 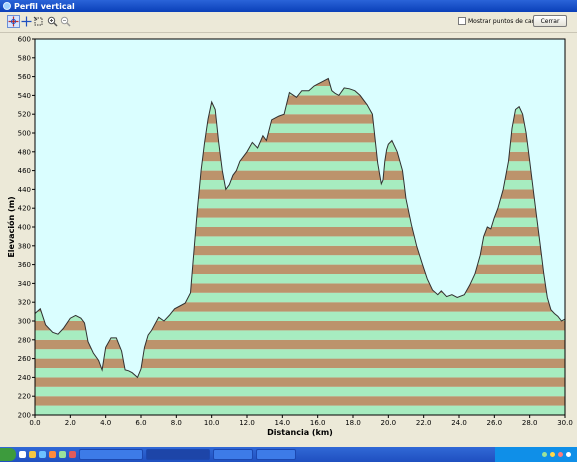 I want to click on tray-network-icon, so click(x=544, y=454).